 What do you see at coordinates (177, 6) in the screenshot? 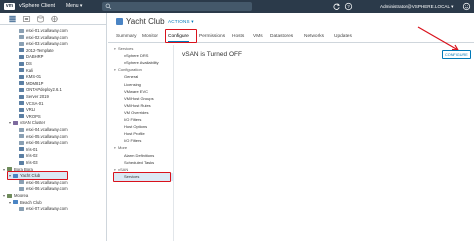
I see `global-search-input` at bounding box center [177, 6].